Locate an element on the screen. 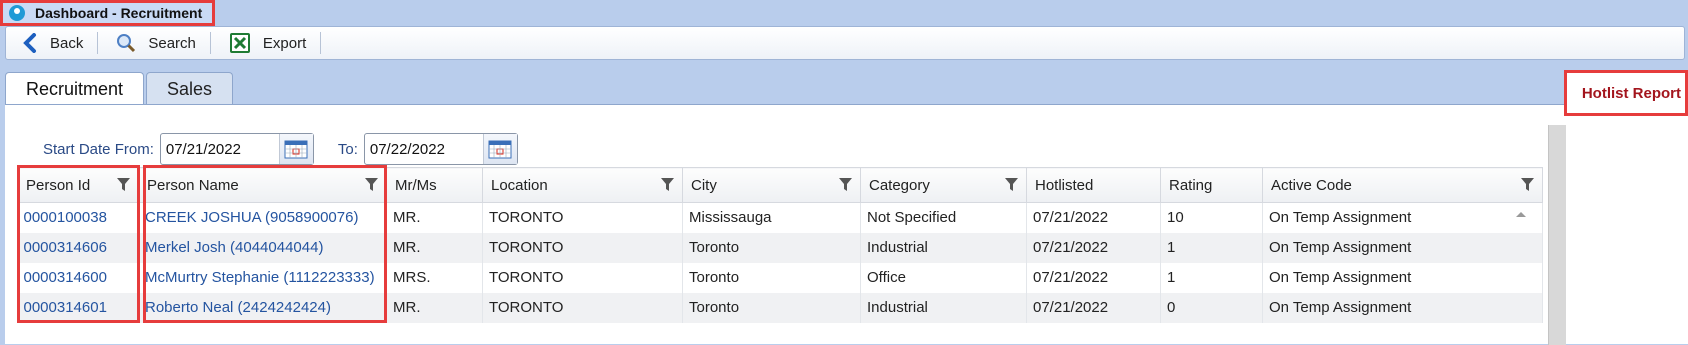  column-header-active-code: Active Code is located at coordinates (1402, 185).